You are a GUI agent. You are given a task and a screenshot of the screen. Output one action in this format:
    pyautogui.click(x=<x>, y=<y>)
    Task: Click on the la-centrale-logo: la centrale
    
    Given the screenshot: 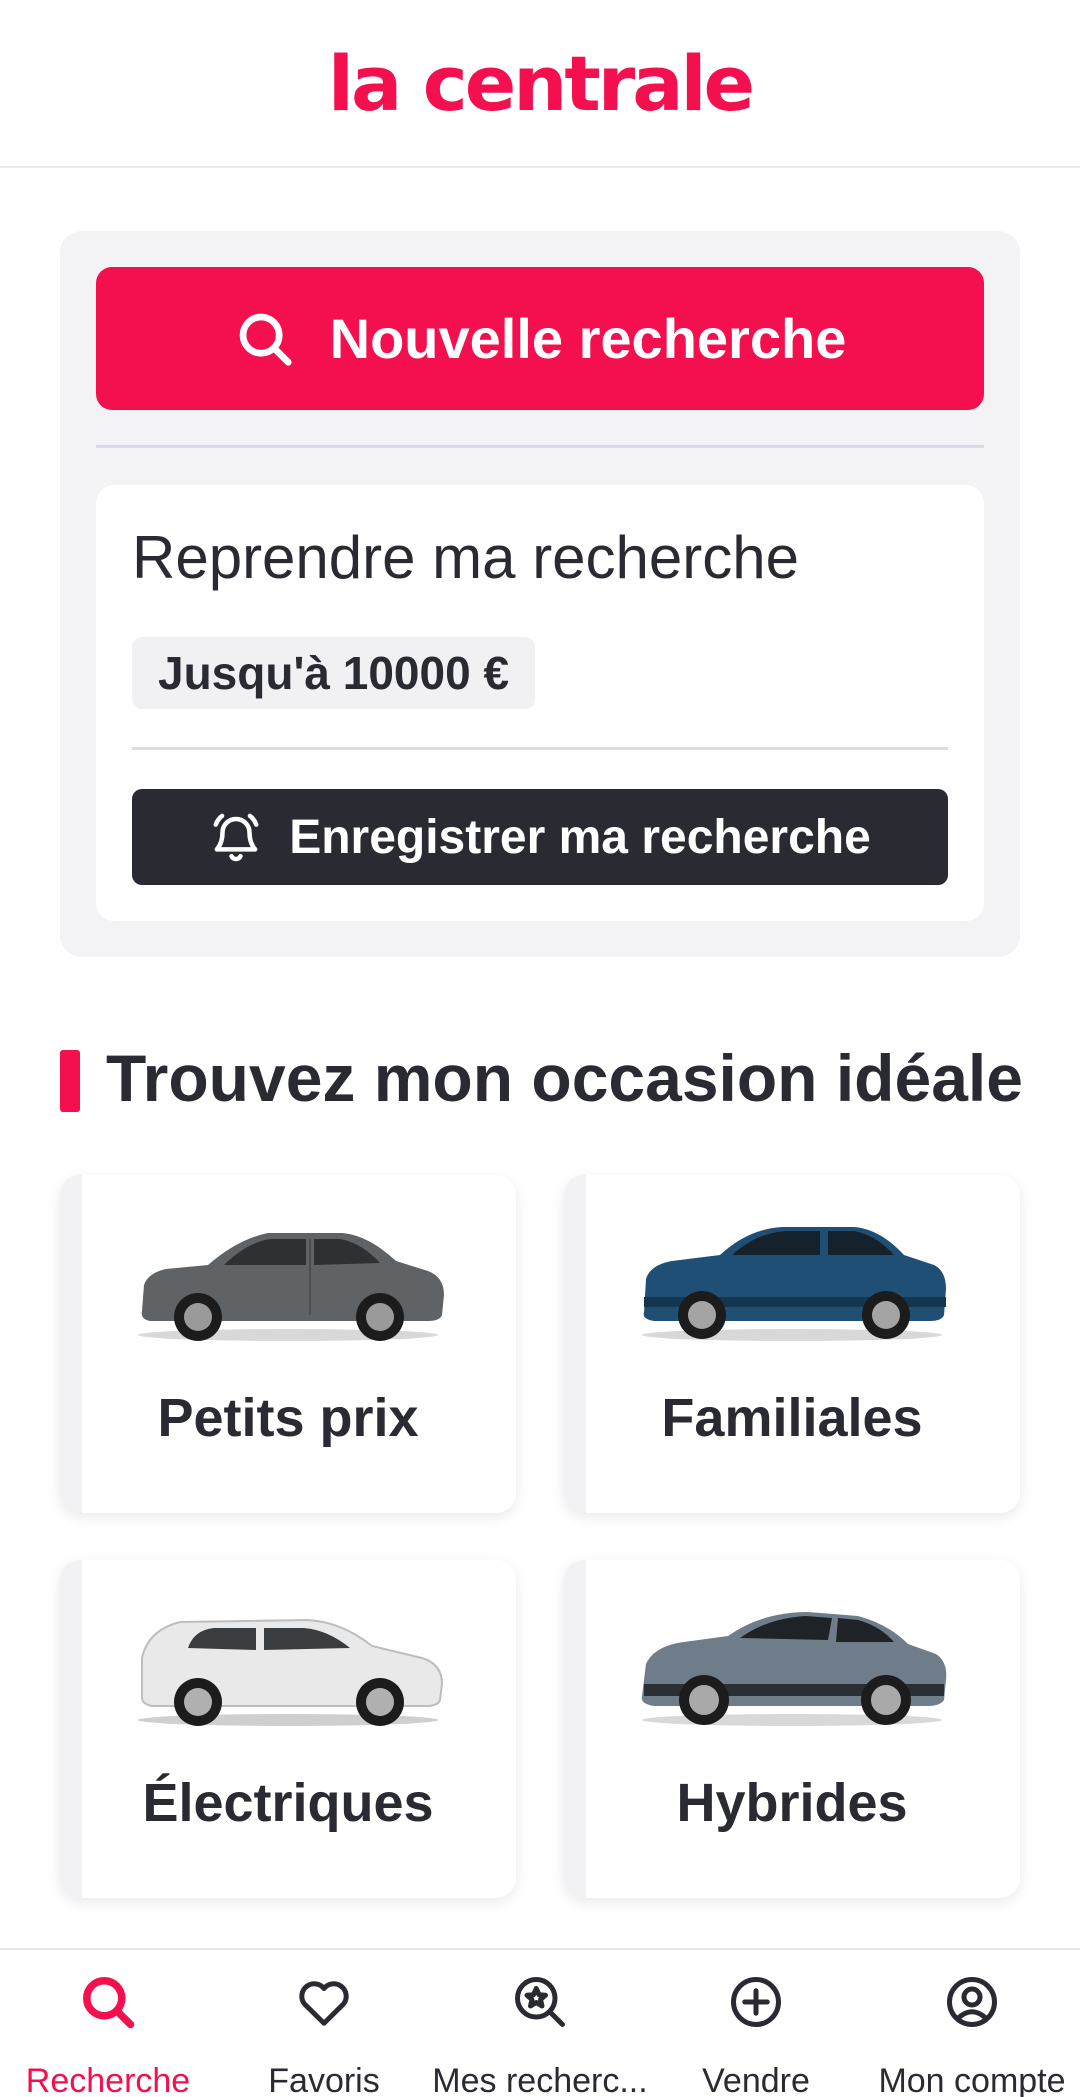 What is the action you would take?
    pyautogui.click(x=541, y=83)
    